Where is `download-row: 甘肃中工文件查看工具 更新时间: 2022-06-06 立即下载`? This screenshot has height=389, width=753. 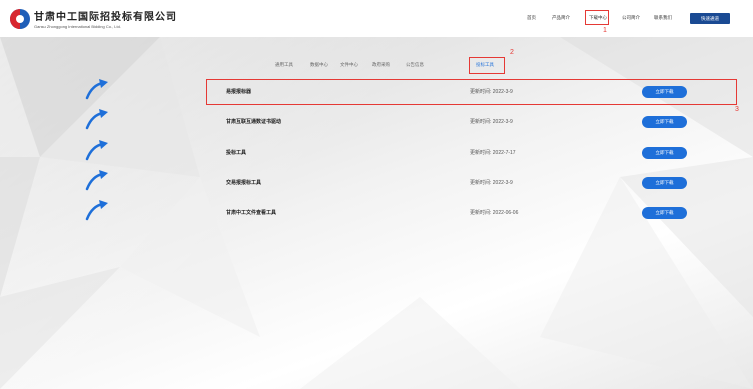 download-row: 甘肃中工文件查看工具 更新时间: 2022-06-06 立即下载 is located at coordinates (376, 211).